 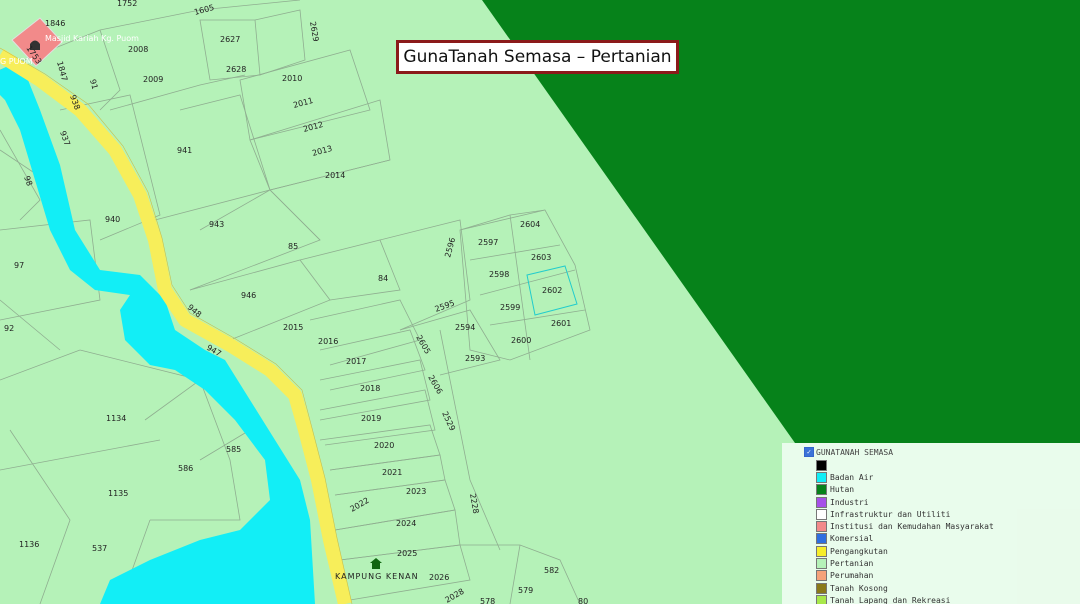 I want to click on legend-item: Pengangkutan, so click(x=948, y=551).